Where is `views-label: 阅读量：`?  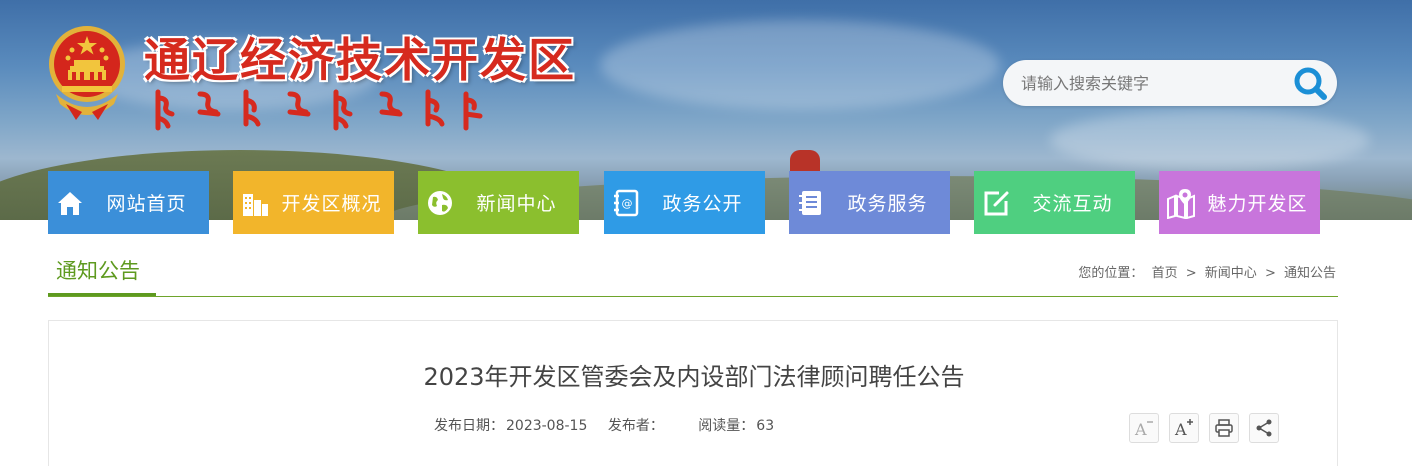 views-label: 阅读量： is located at coordinates (726, 426).